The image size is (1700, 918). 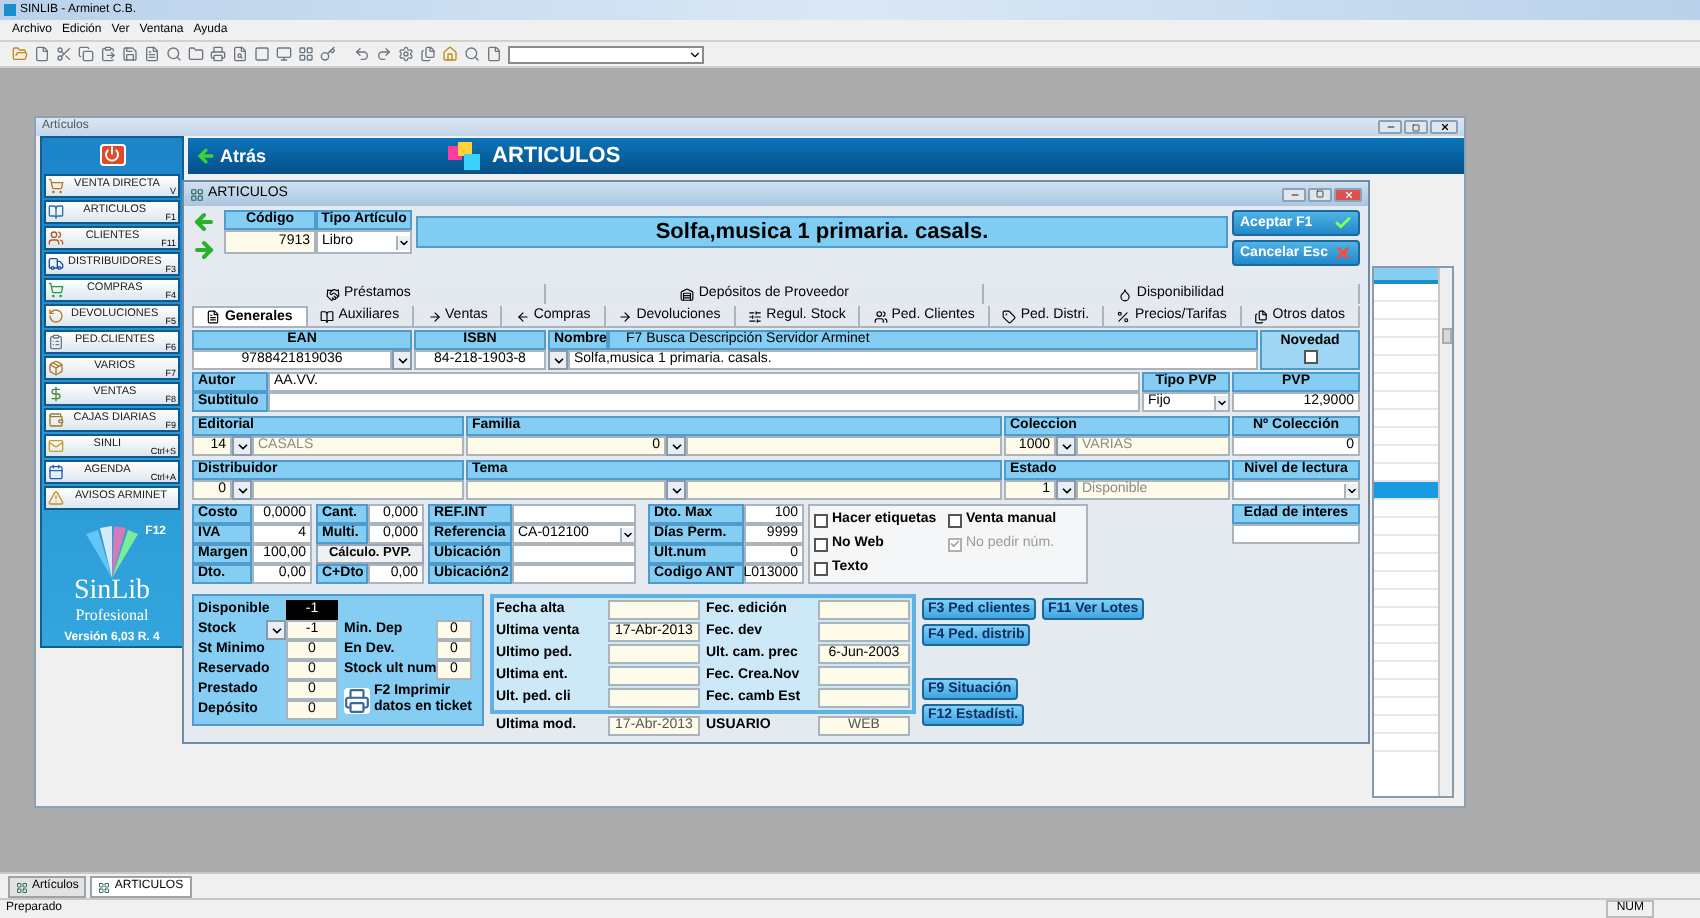 What do you see at coordinates (56, 471) in the screenshot?
I see `calendar-icon` at bounding box center [56, 471].